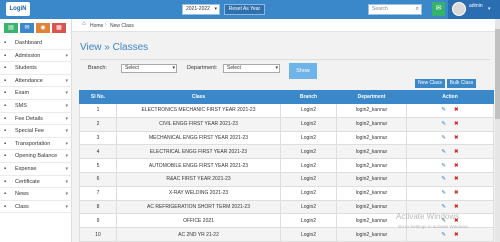  I want to click on cell-sl: 6, so click(98, 179).